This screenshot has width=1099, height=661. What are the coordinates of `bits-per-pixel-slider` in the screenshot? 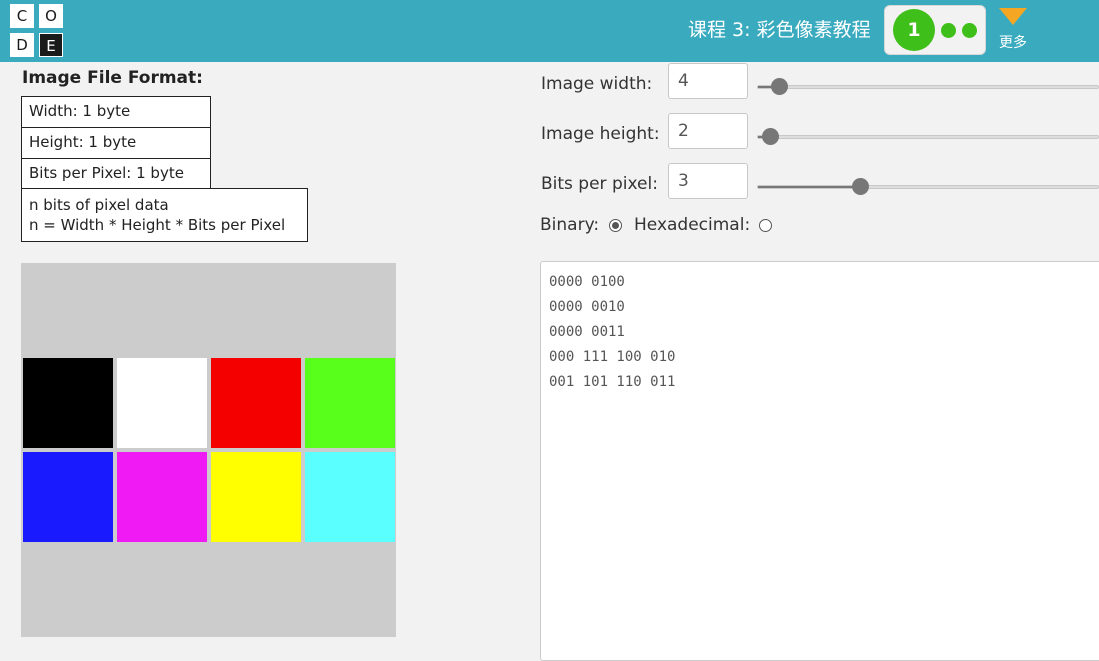 It's located at (928, 187).